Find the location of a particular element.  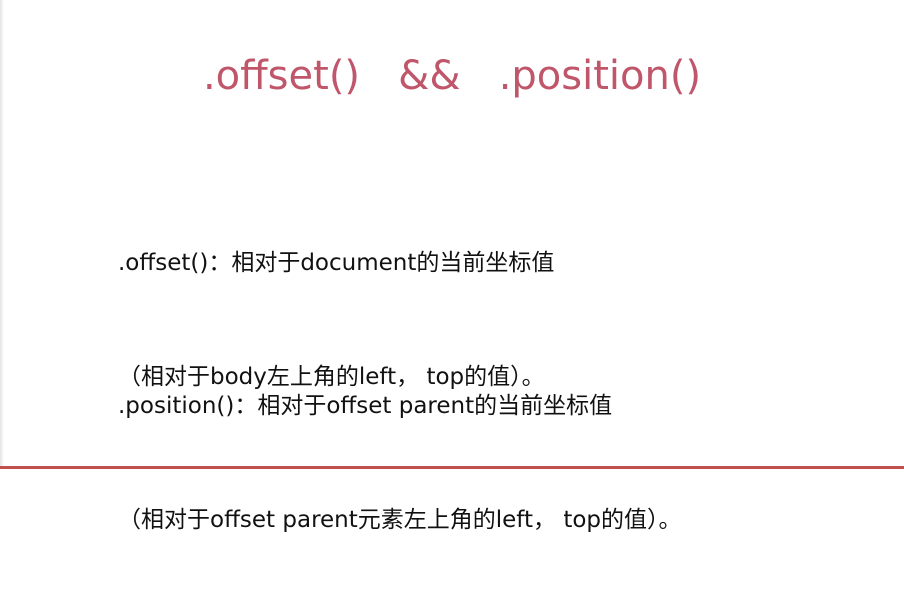

position-description-line-2: （相对于offset parent元素左上角的left， top的值）。 is located at coordinates (400, 520).